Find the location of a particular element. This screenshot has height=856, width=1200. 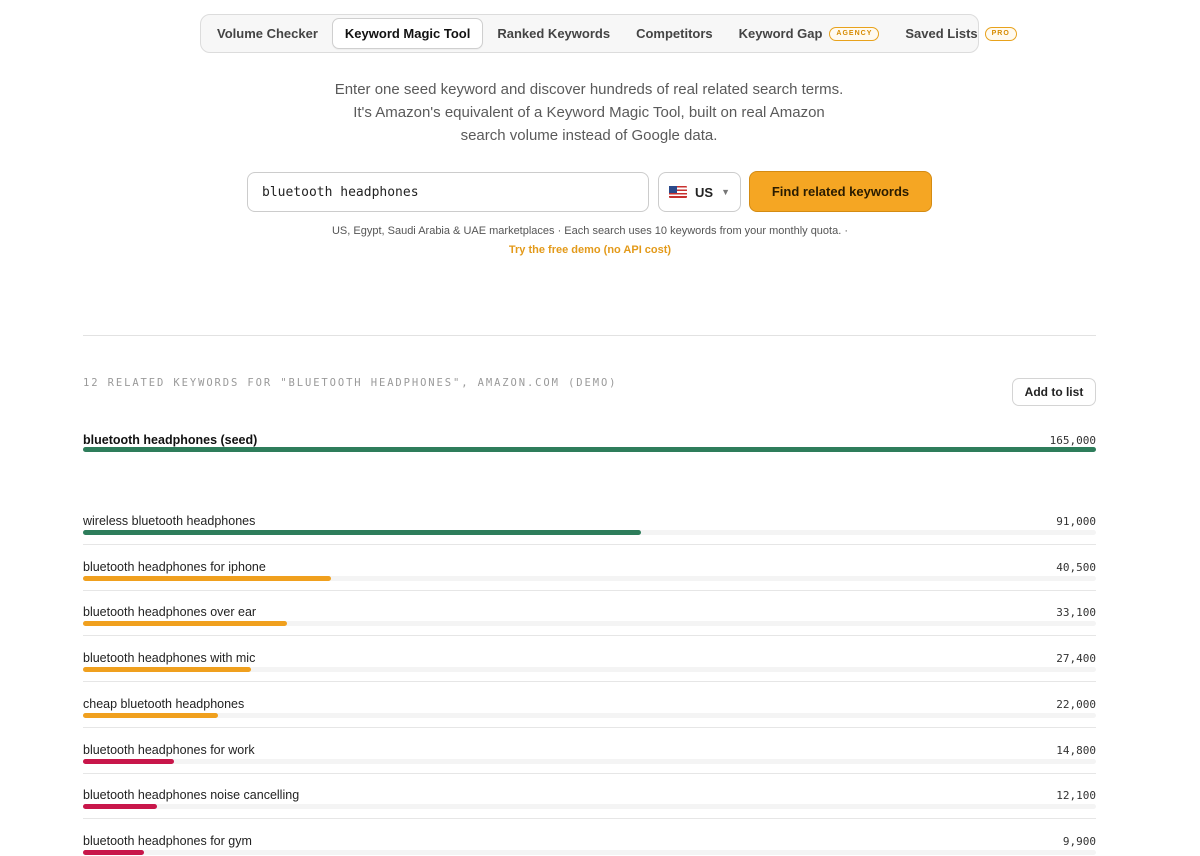

marketplace-value: US is located at coordinates (704, 192).